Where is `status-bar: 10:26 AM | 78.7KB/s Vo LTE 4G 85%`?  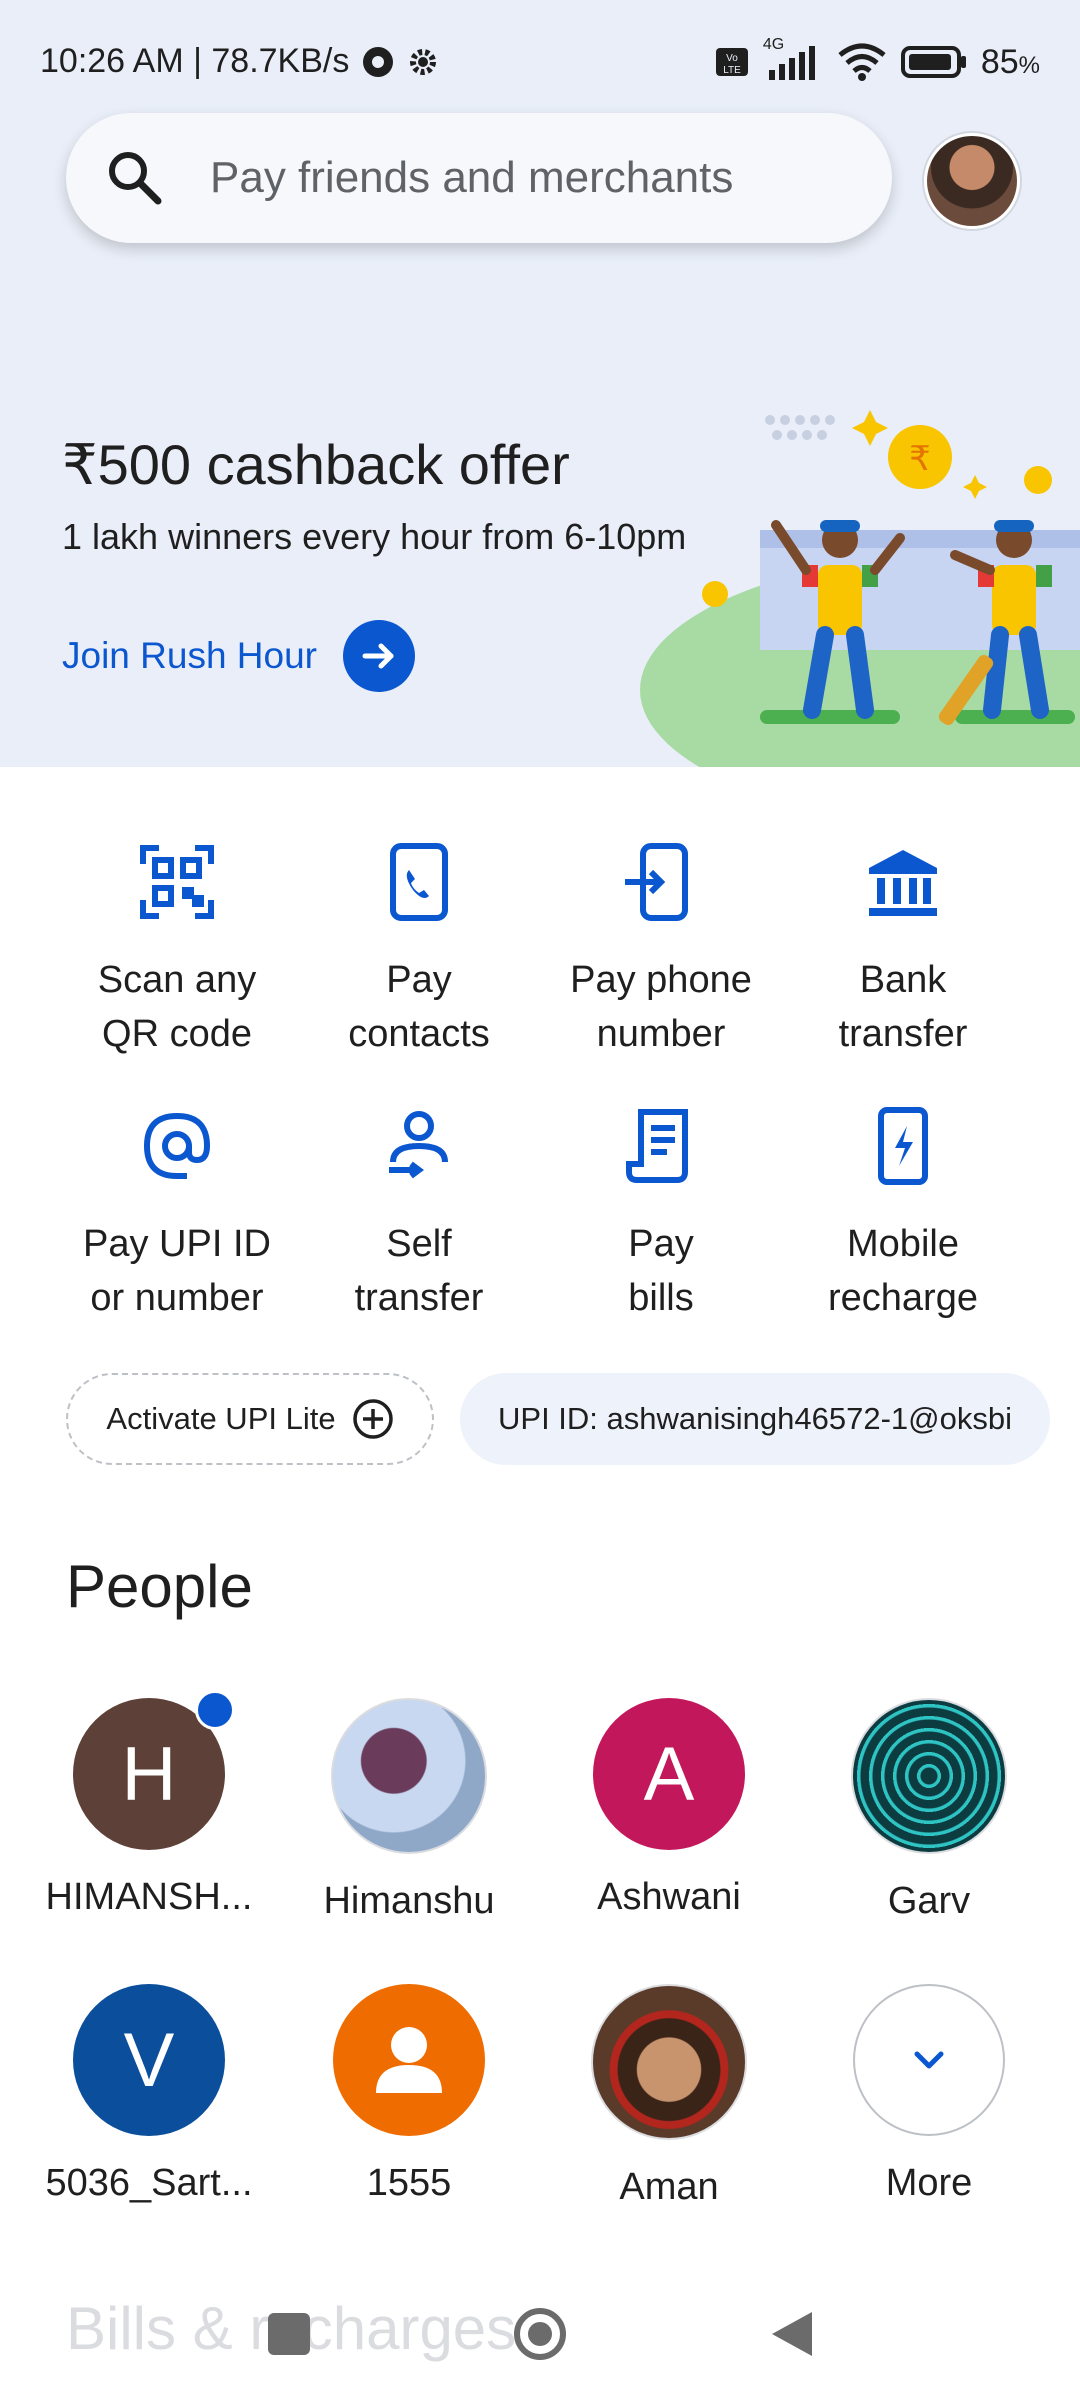
status-bar: 10:26 AM | 78.7KB/s Vo LTE 4G 85% is located at coordinates (540, 62).